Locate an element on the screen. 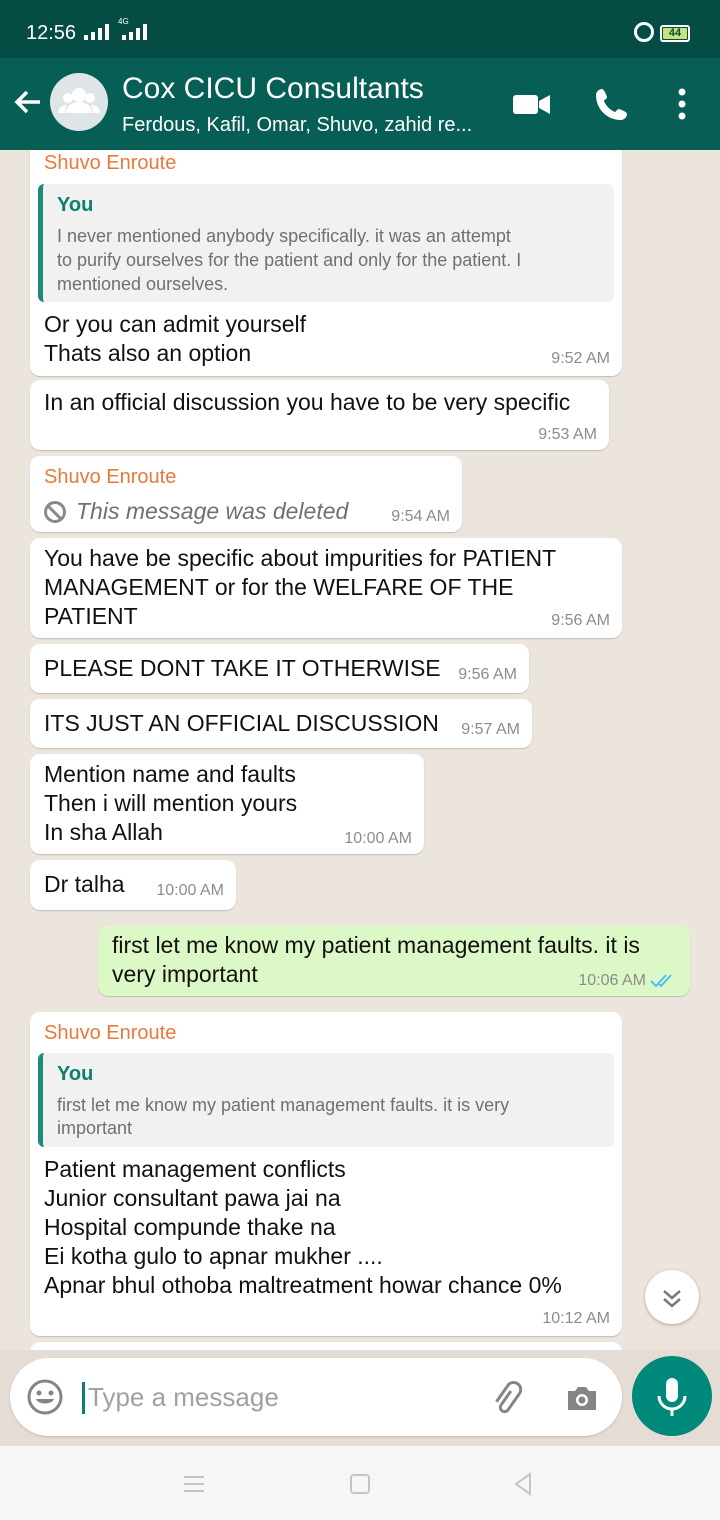 The width and height of the screenshot is (720, 1520). attach-icon is located at coordinates (506, 1398).